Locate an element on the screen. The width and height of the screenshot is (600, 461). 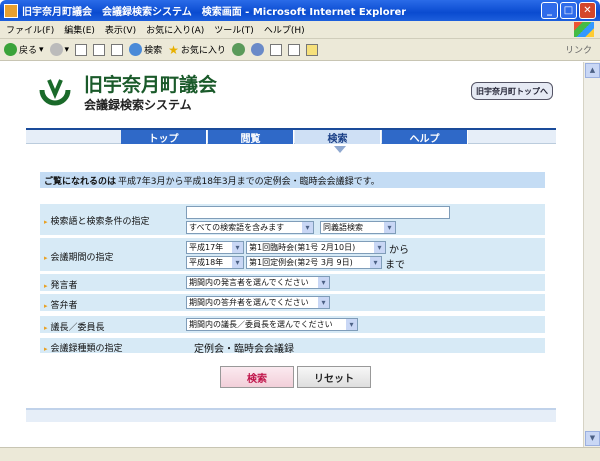
availability-notice: ご覧になれるのは 平成7年3月から平成18年3月までの定例会・臨時会会議録です。 is located at coordinates (292, 180).